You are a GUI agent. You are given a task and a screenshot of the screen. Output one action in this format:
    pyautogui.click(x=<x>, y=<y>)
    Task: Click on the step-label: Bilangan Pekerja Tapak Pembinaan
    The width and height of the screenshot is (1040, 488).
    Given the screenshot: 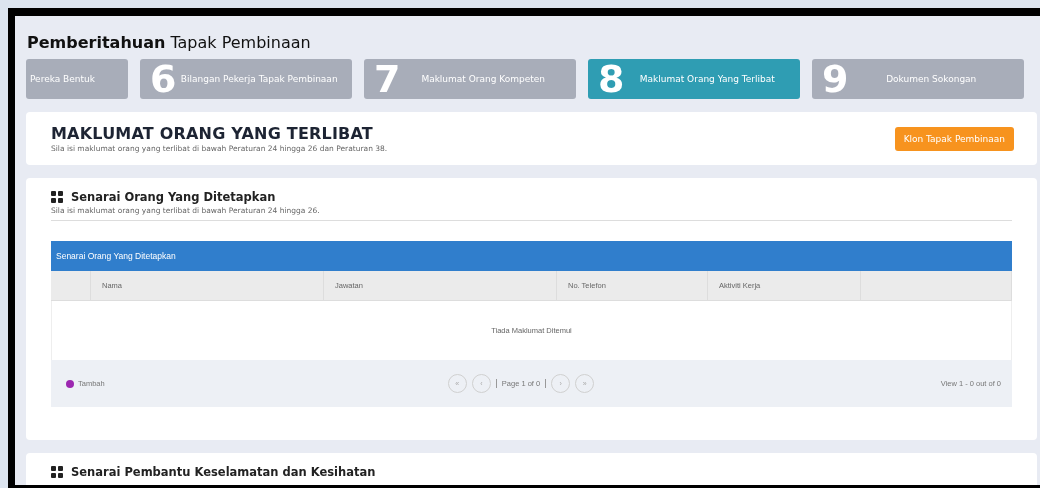 What is the action you would take?
    pyautogui.click(x=259, y=79)
    